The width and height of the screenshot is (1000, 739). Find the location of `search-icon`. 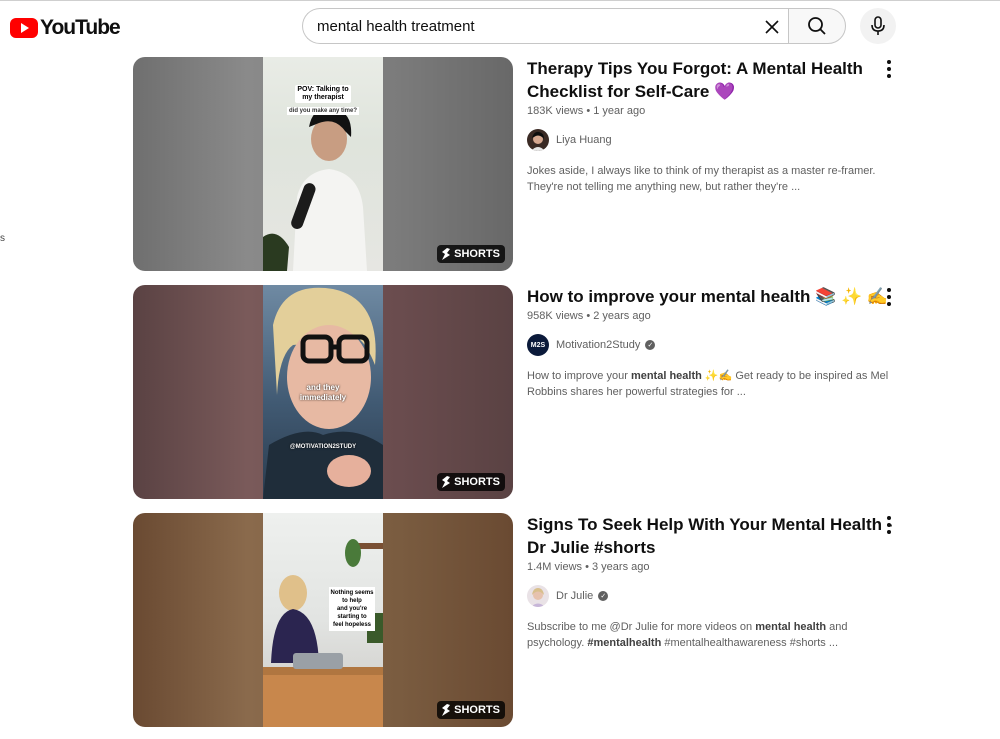

search-icon is located at coordinates (817, 26).